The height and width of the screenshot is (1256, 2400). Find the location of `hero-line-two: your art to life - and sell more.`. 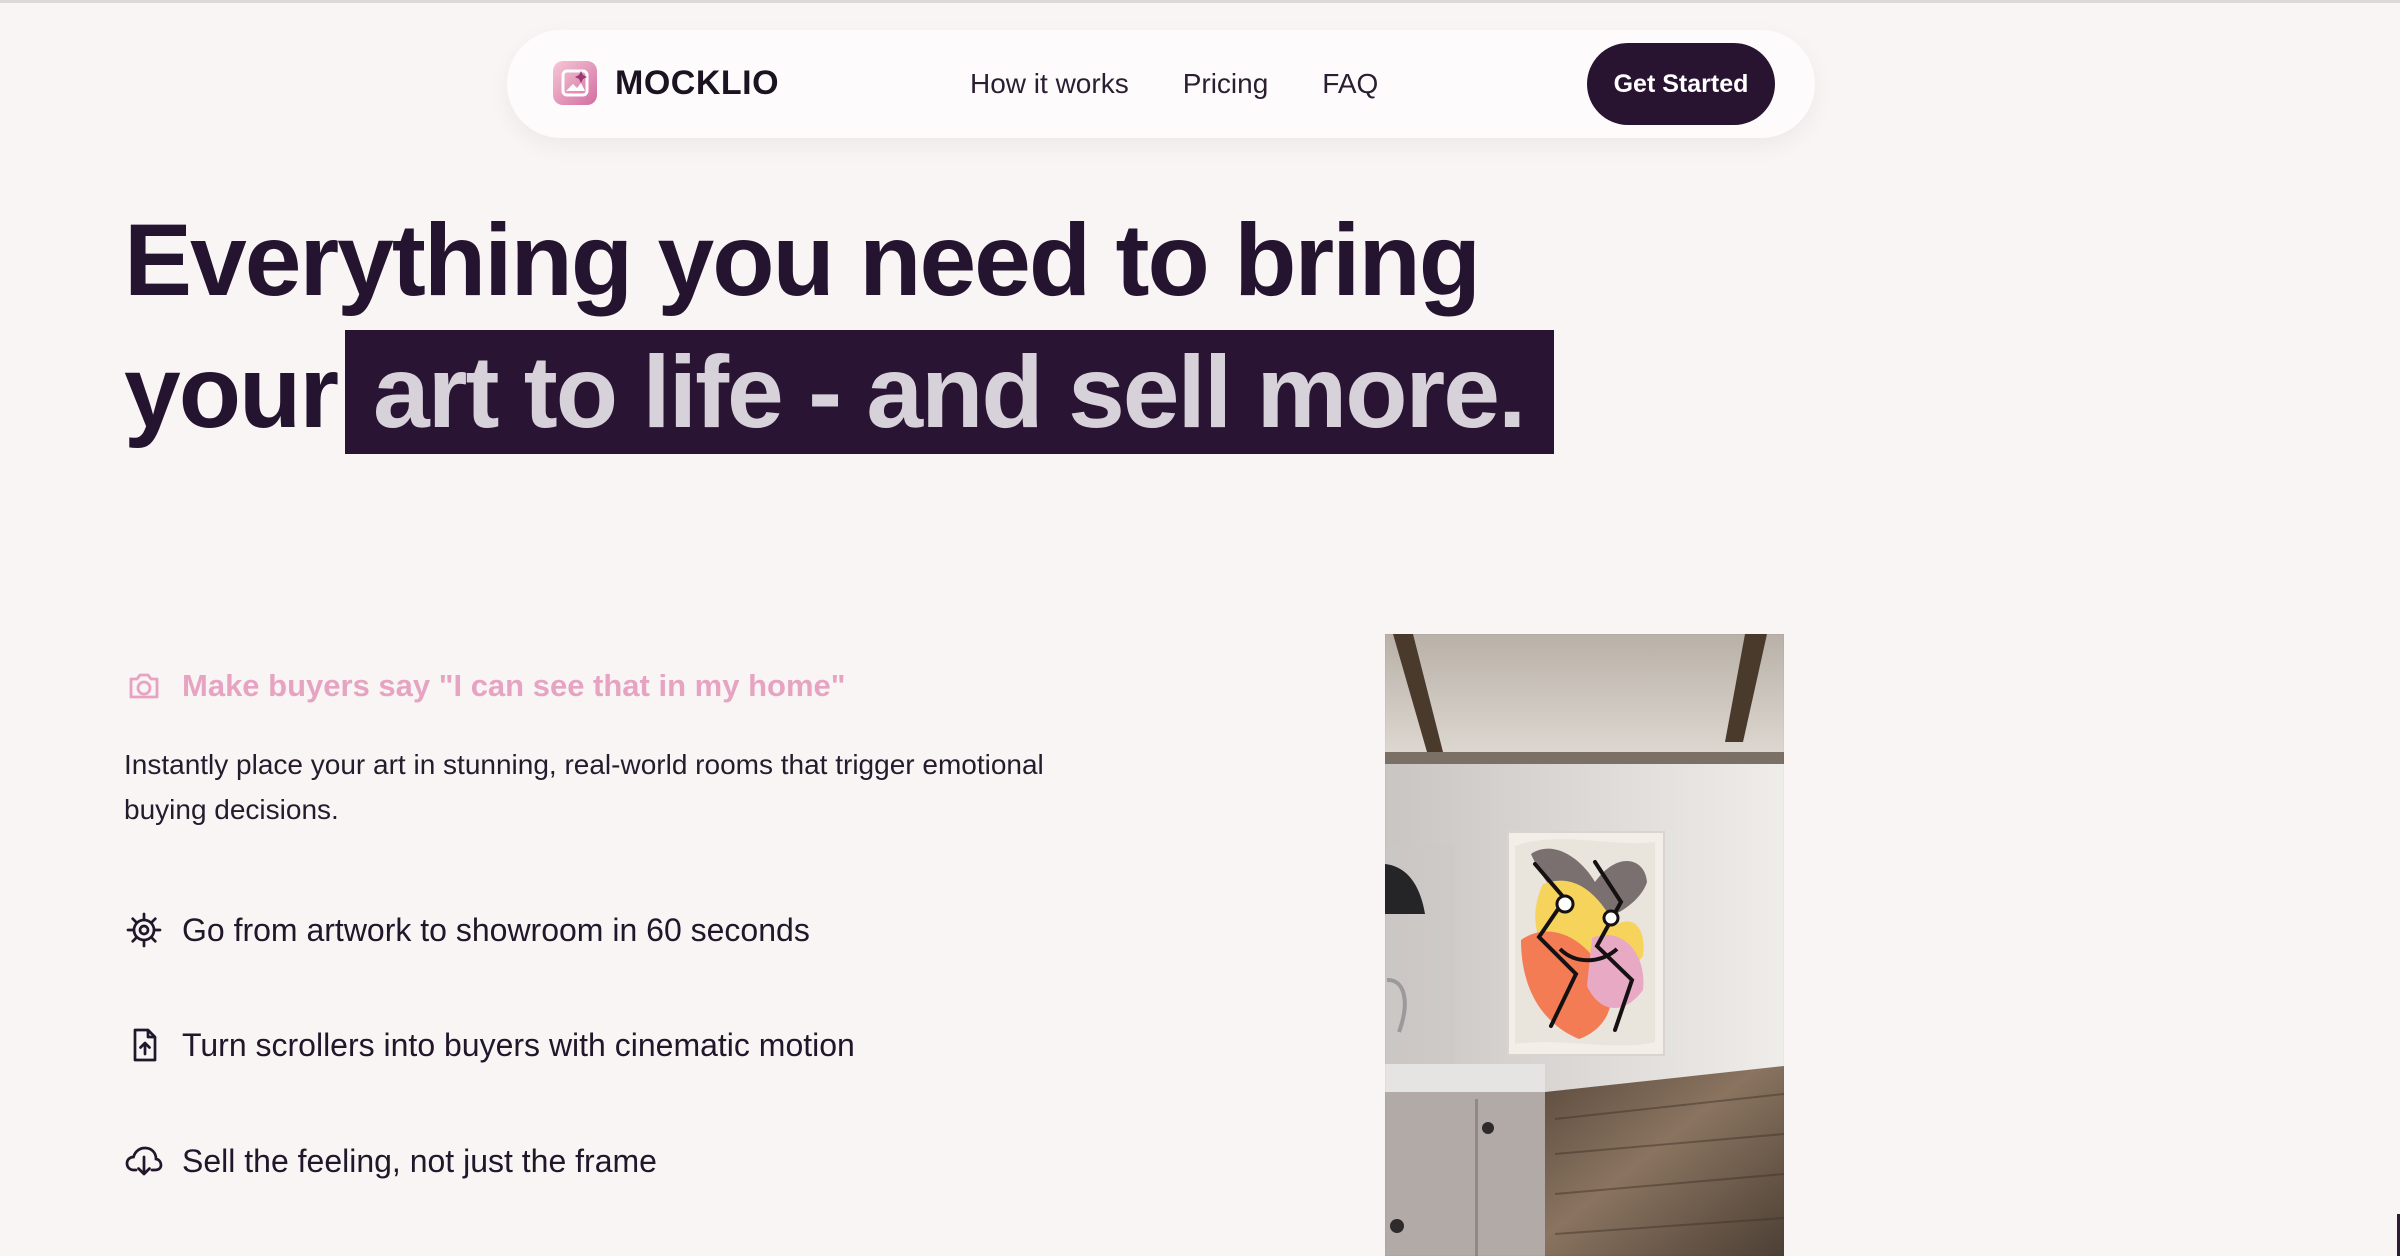

hero-line-two: your art to life - and sell more. is located at coordinates (924, 392).